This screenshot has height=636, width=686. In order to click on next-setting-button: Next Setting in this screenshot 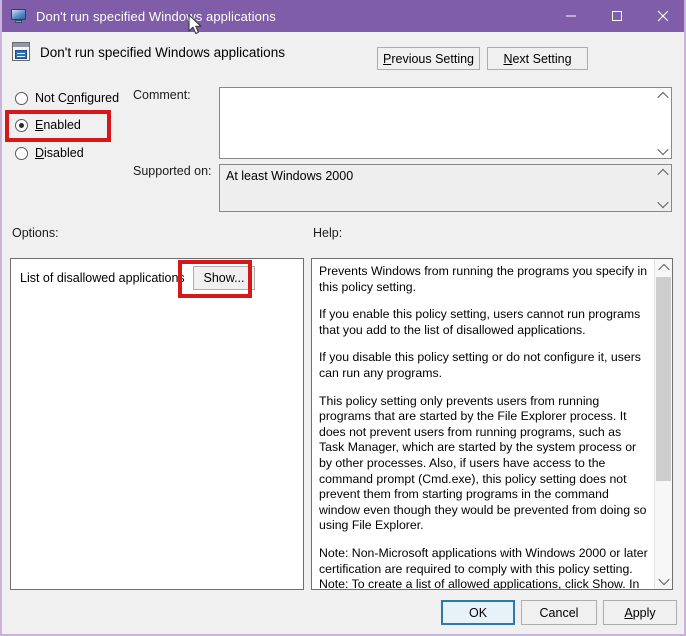, I will do `click(537, 58)`.